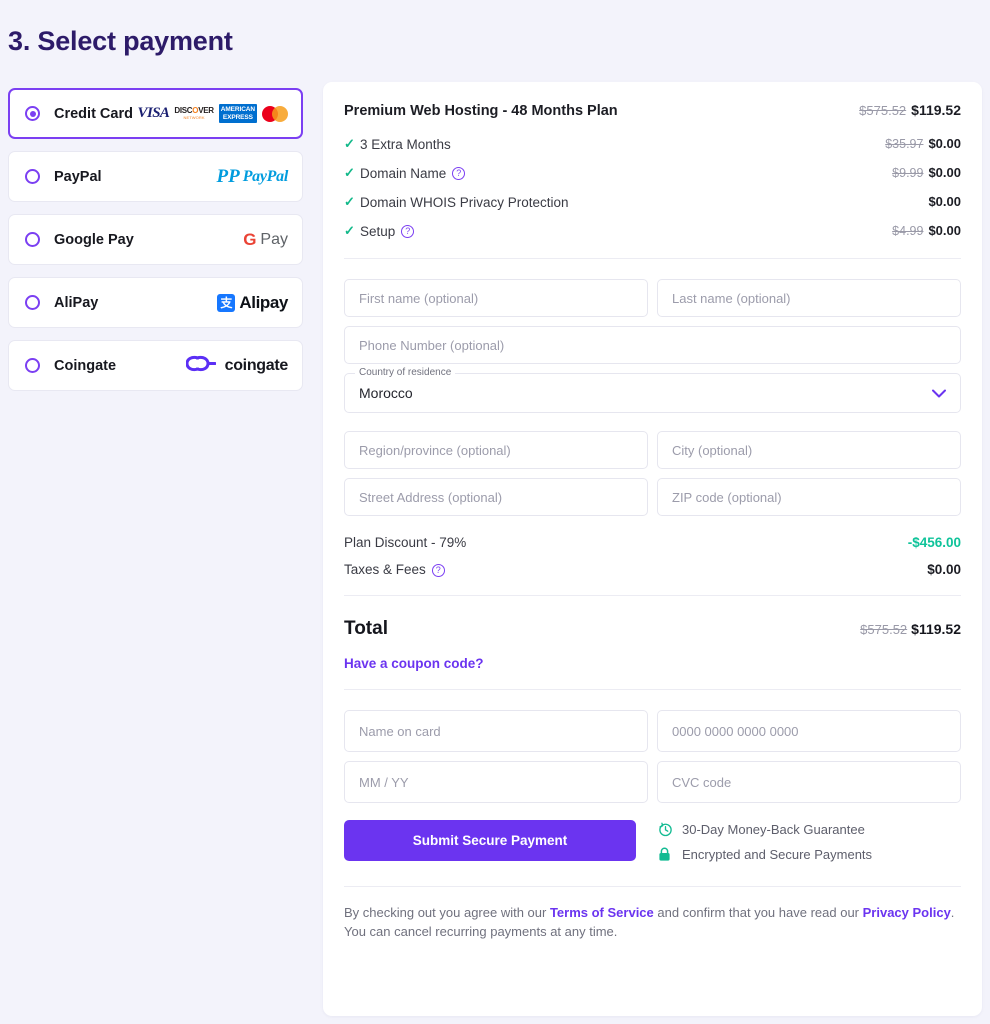 The width and height of the screenshot is (990, 1024). Describe the element at coordinates (32, 239) in the screenshot. I see `radio-google-pay` at that location.